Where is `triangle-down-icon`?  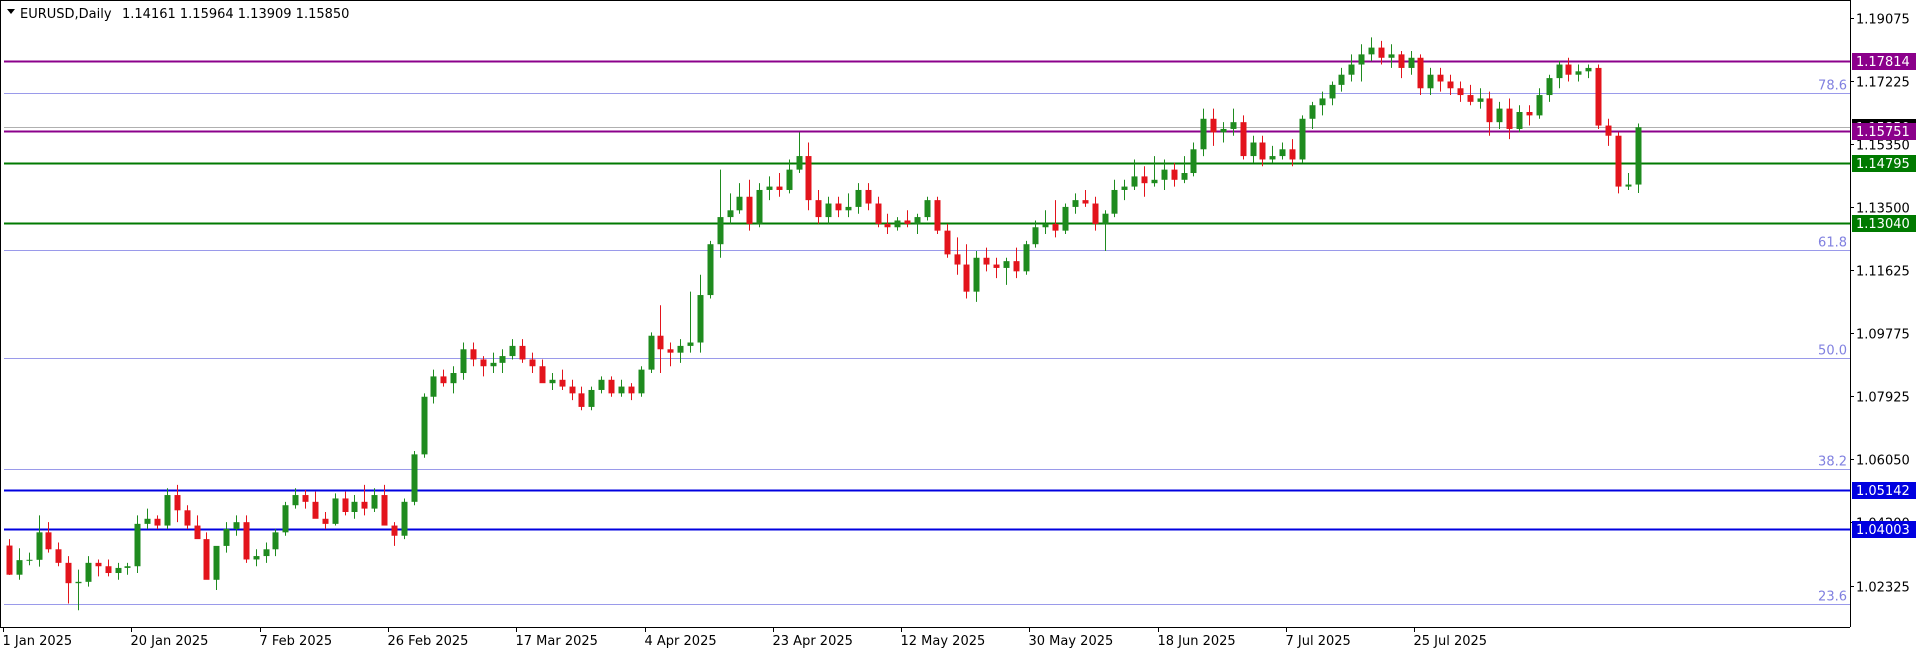 triangle-down-icon is located at coordinates (11, 11).